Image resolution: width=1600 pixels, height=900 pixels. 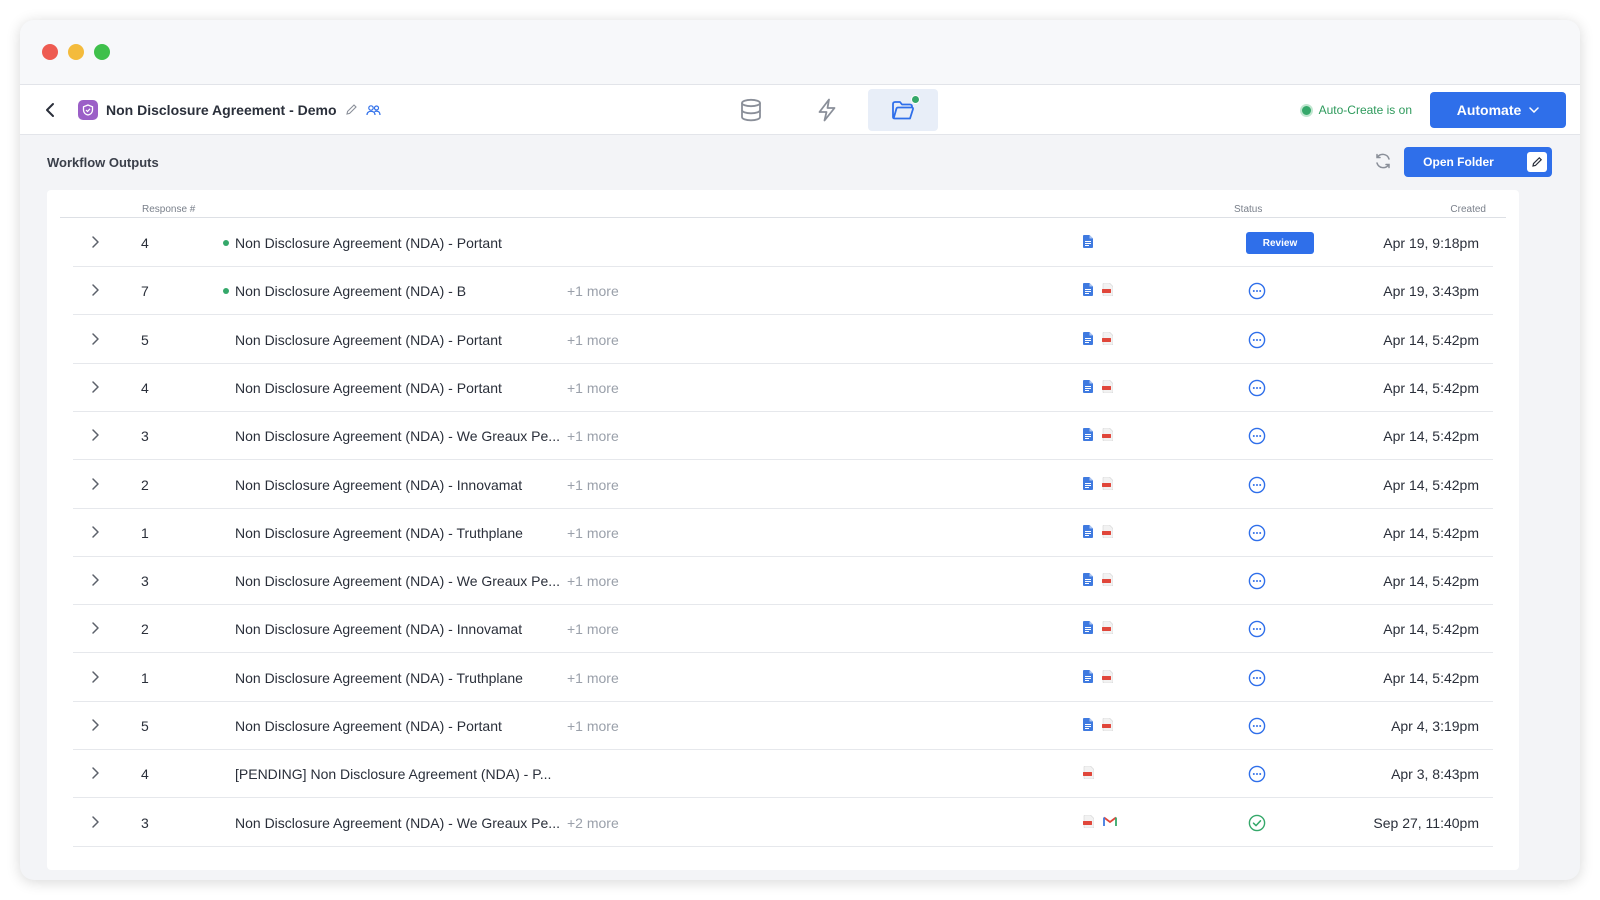 I want to click on close-window-button, so click(x=50, y=52).